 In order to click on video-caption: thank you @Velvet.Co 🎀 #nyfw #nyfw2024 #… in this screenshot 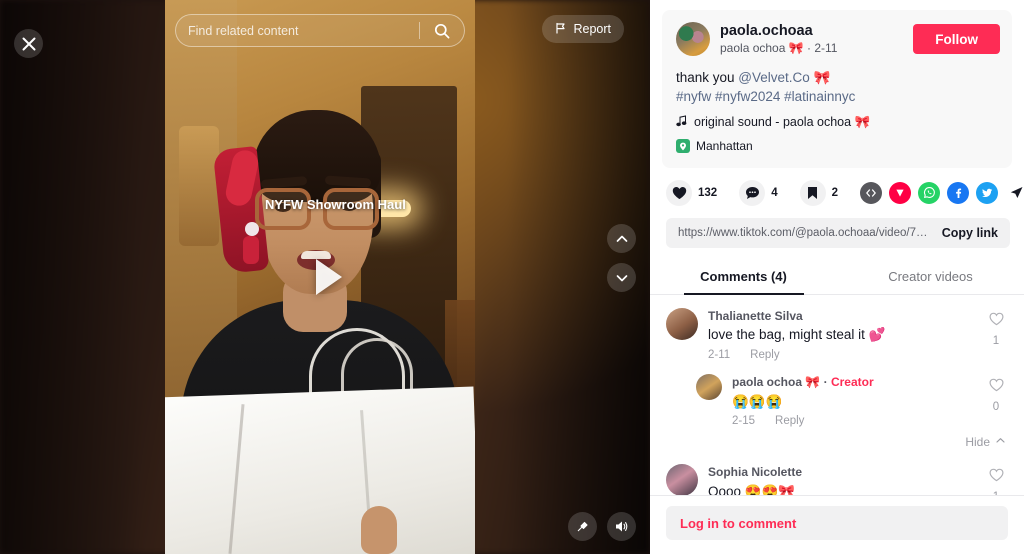, I will do `click(838, 87)`.